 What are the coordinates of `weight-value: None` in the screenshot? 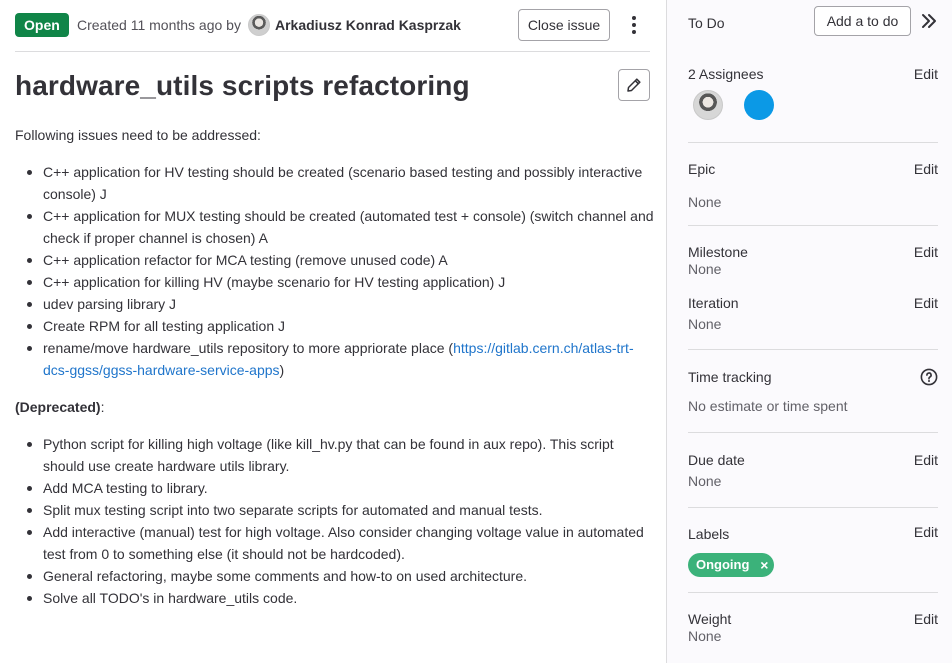 It's located at (705, 636).